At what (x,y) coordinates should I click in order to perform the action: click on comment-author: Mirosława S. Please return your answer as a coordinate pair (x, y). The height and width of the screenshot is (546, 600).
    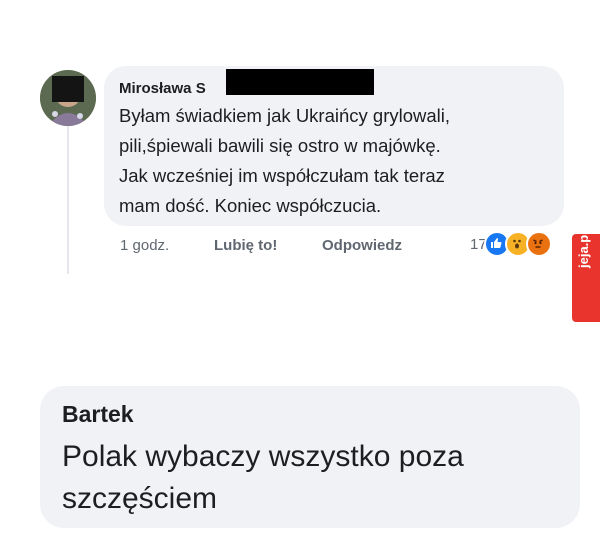
    Looking at the image, I should click on (162, 88).